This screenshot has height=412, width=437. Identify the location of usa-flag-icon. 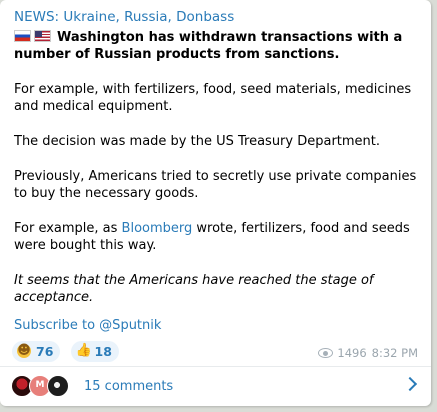
(42, 36).